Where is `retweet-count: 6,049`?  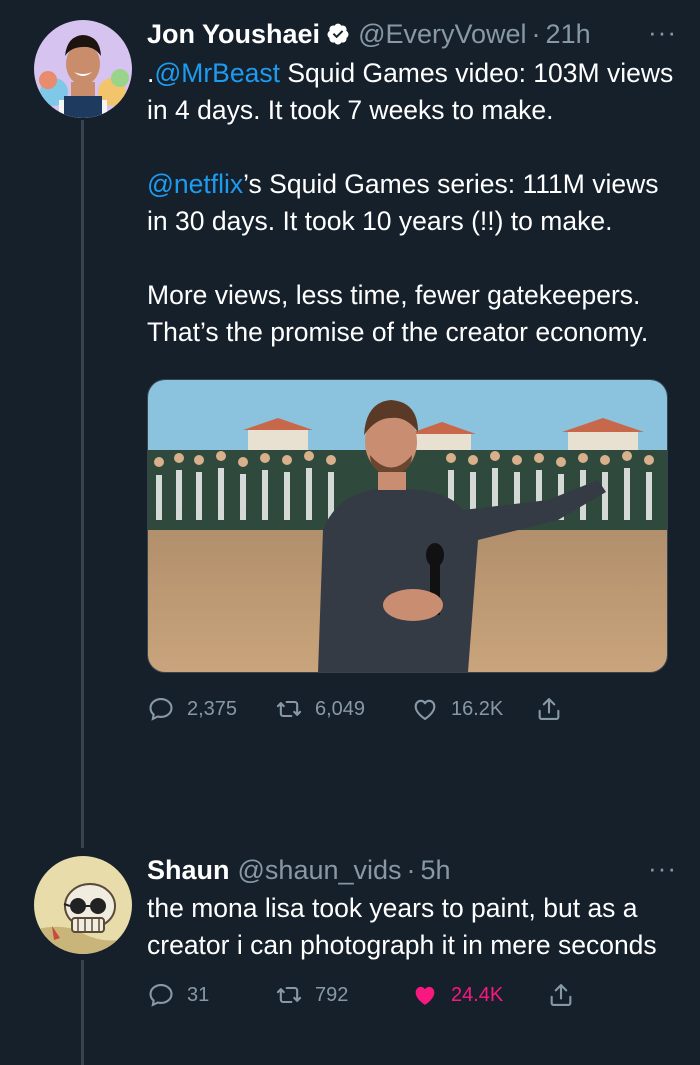
retweet-count: 6,049 is located at coordinates (340, 708).